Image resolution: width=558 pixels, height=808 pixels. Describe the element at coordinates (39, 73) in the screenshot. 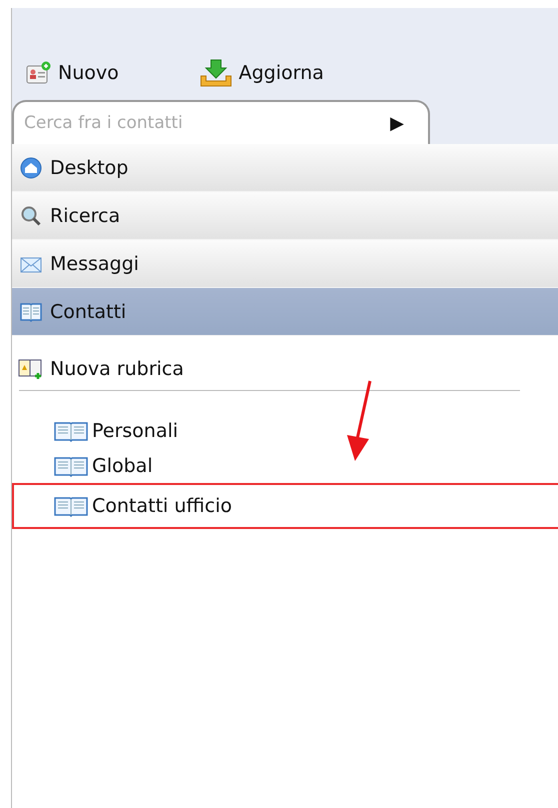

I see `contact-card-icon` at that location.